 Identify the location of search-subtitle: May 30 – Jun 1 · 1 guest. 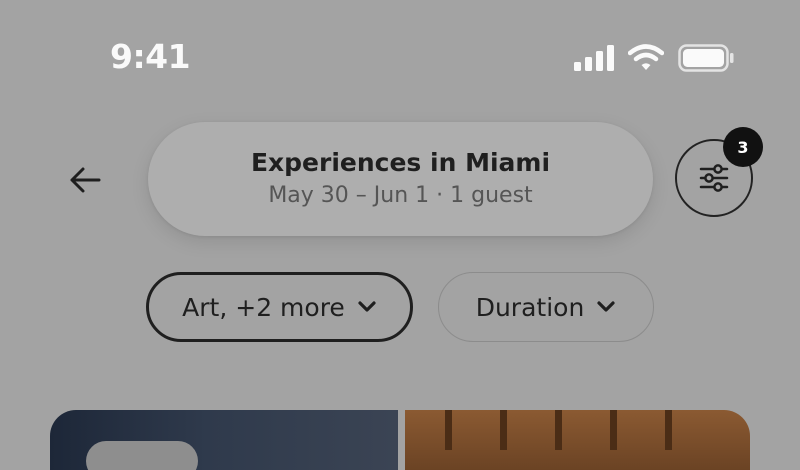
(400, 196).